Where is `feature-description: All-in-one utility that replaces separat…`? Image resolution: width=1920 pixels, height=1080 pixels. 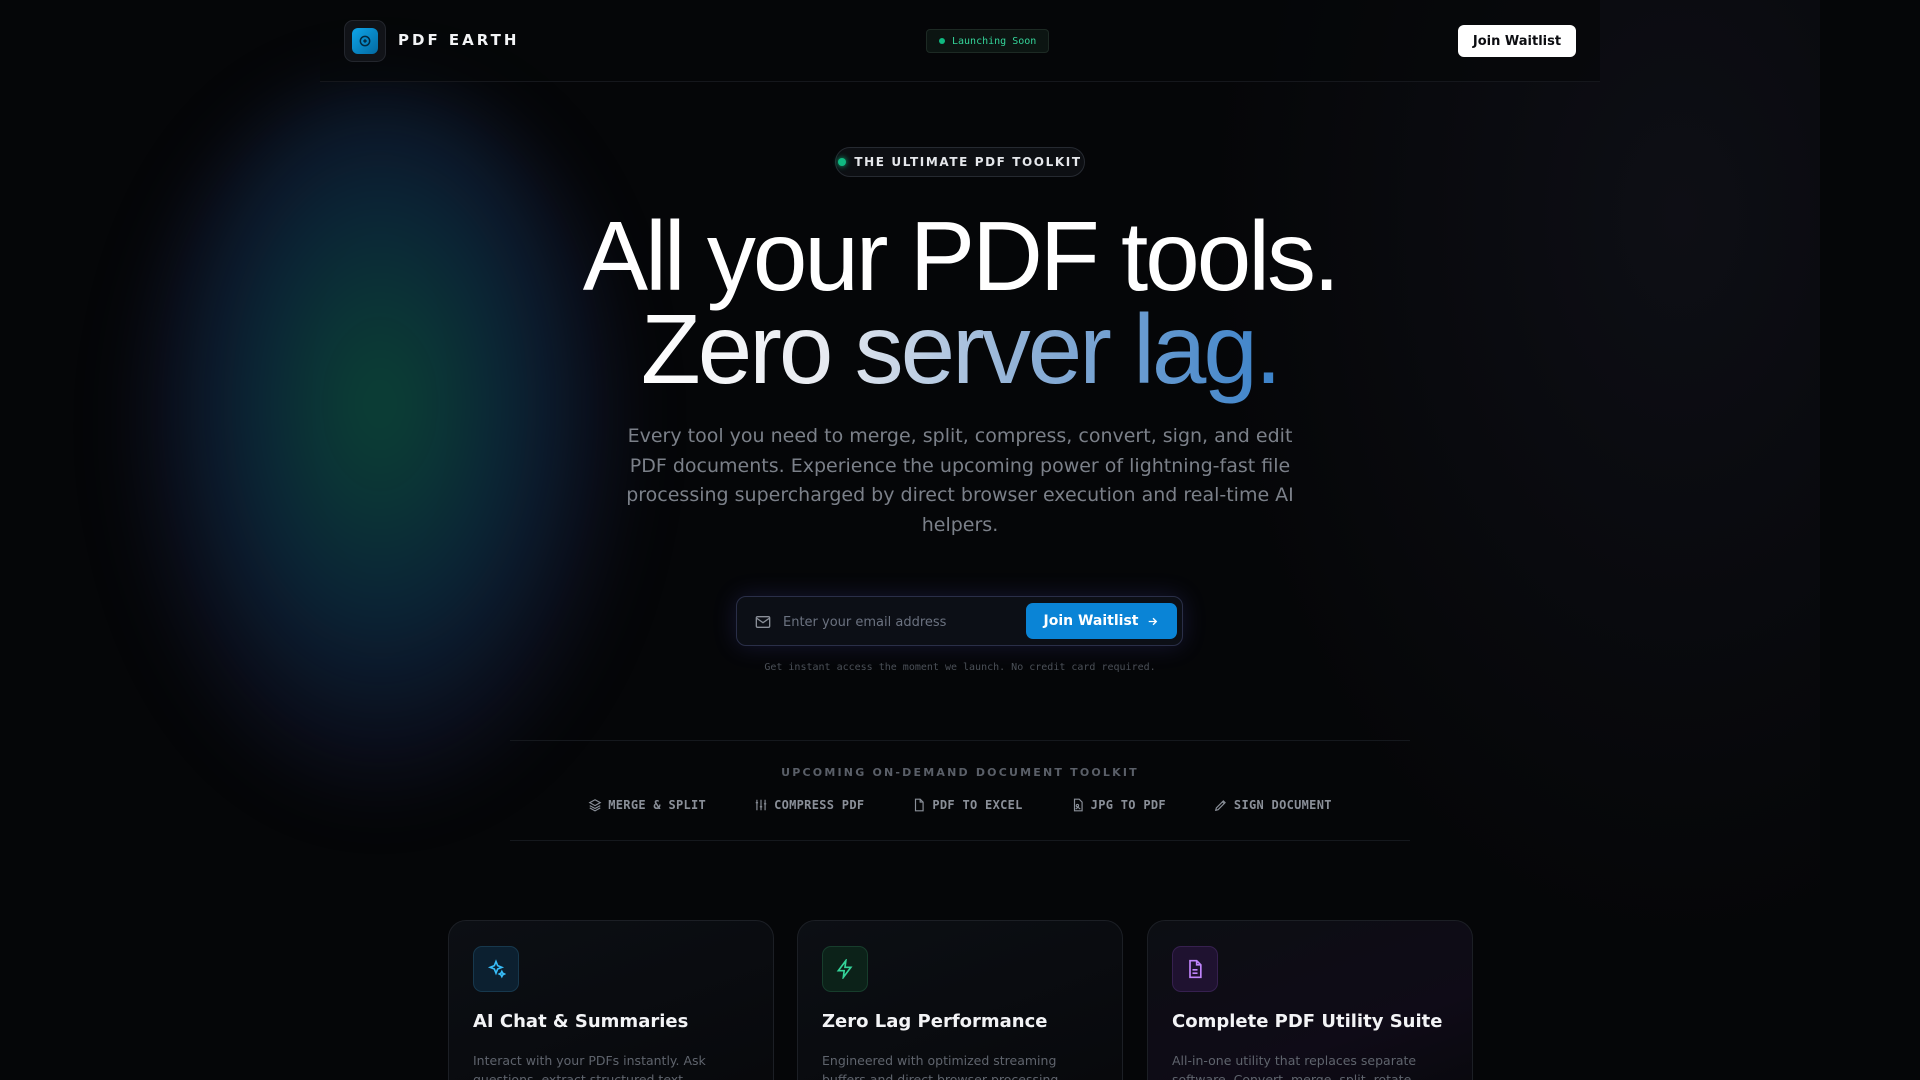
feature-description: All-in-one utility that replaces separat… is located at coordinates (1294, 1066).